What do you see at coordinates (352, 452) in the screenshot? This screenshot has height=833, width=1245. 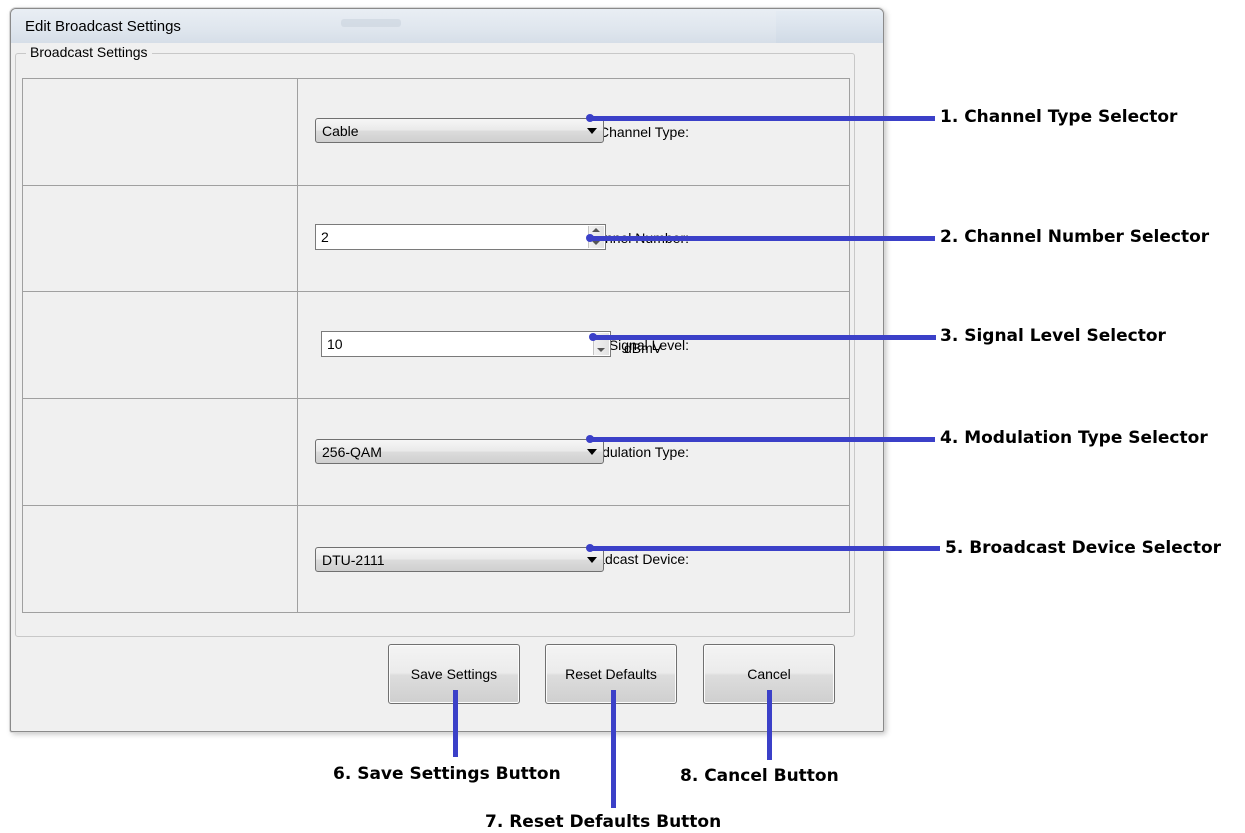 I see `modulation-type-value: 256-QAM` at bounding box center [352, 452].